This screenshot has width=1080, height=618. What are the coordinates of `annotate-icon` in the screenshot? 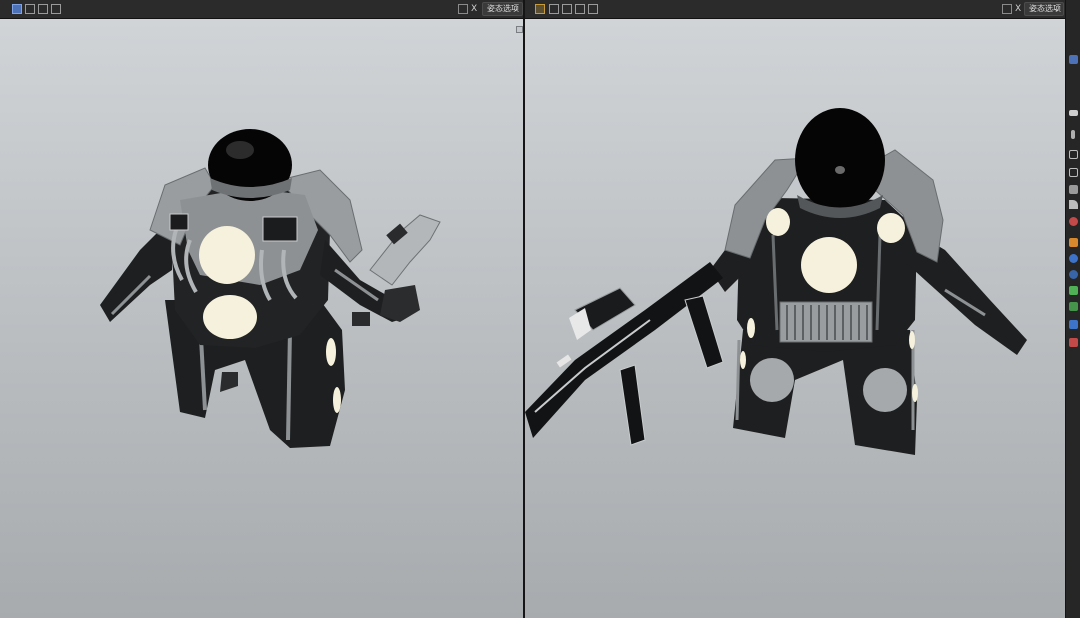 It's located at (1073, 204).